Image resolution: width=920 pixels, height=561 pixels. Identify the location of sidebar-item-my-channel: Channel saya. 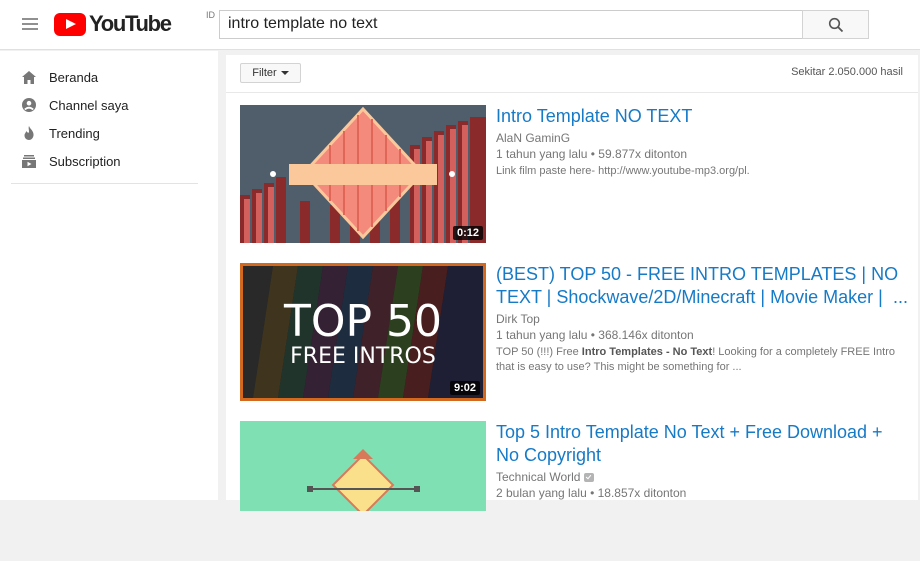
(109, 105).